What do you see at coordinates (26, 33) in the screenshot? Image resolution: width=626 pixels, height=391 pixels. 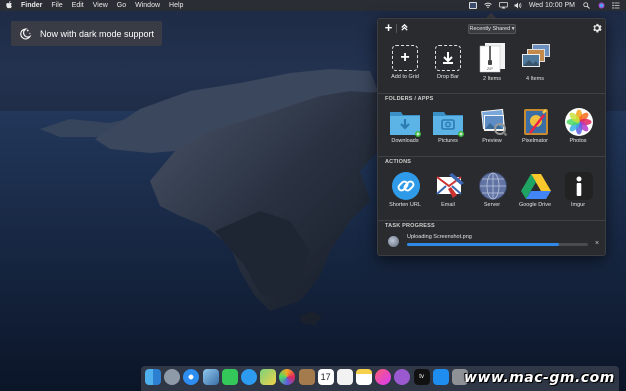 I see `moon-stars-icon` at bounding box center [26, 33].